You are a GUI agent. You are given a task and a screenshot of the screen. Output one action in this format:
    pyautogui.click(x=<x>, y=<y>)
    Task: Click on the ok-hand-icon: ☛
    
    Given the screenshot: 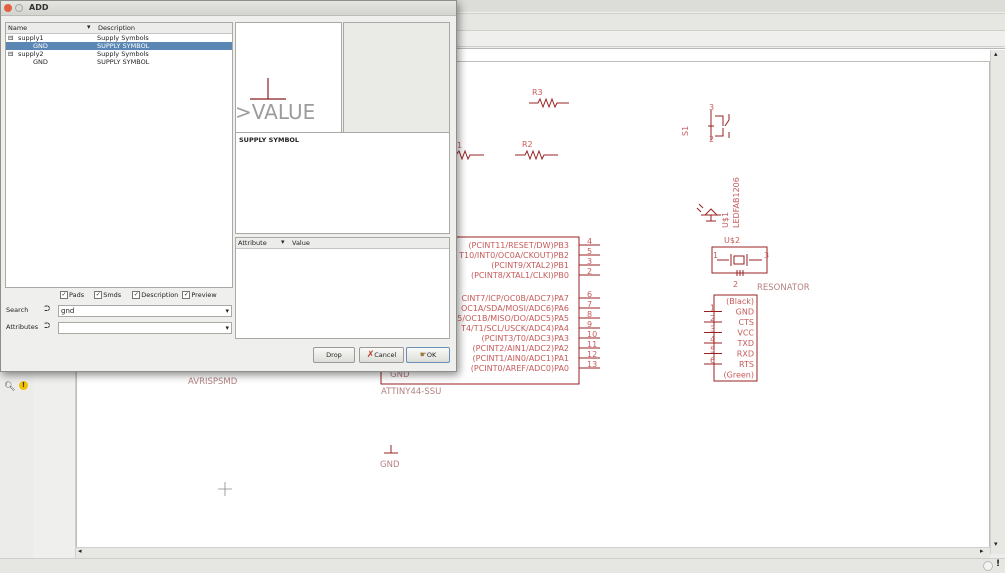 What is the action you would take?
    pyautogui.click(x=423, y=354)
    